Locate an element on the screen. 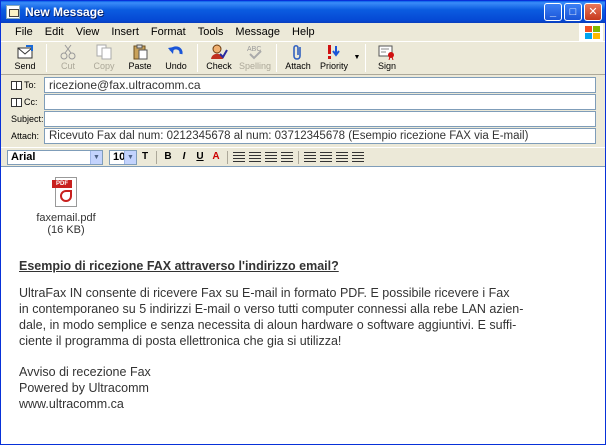  attach-button: Attach is located at coordinates (298, 58).